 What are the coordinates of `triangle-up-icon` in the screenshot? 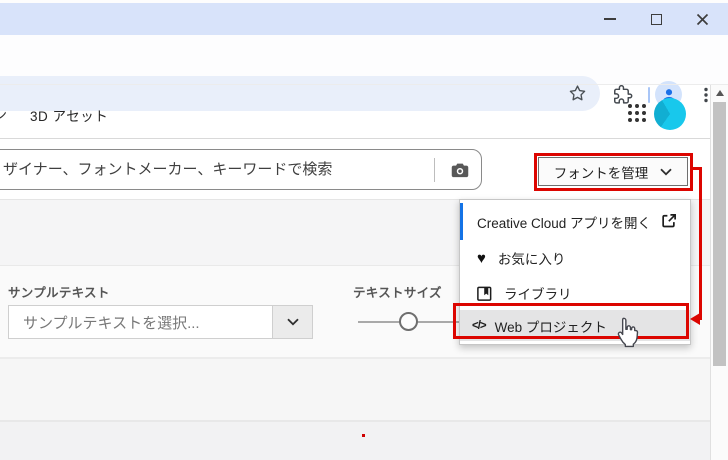 It's located at (719, 93).